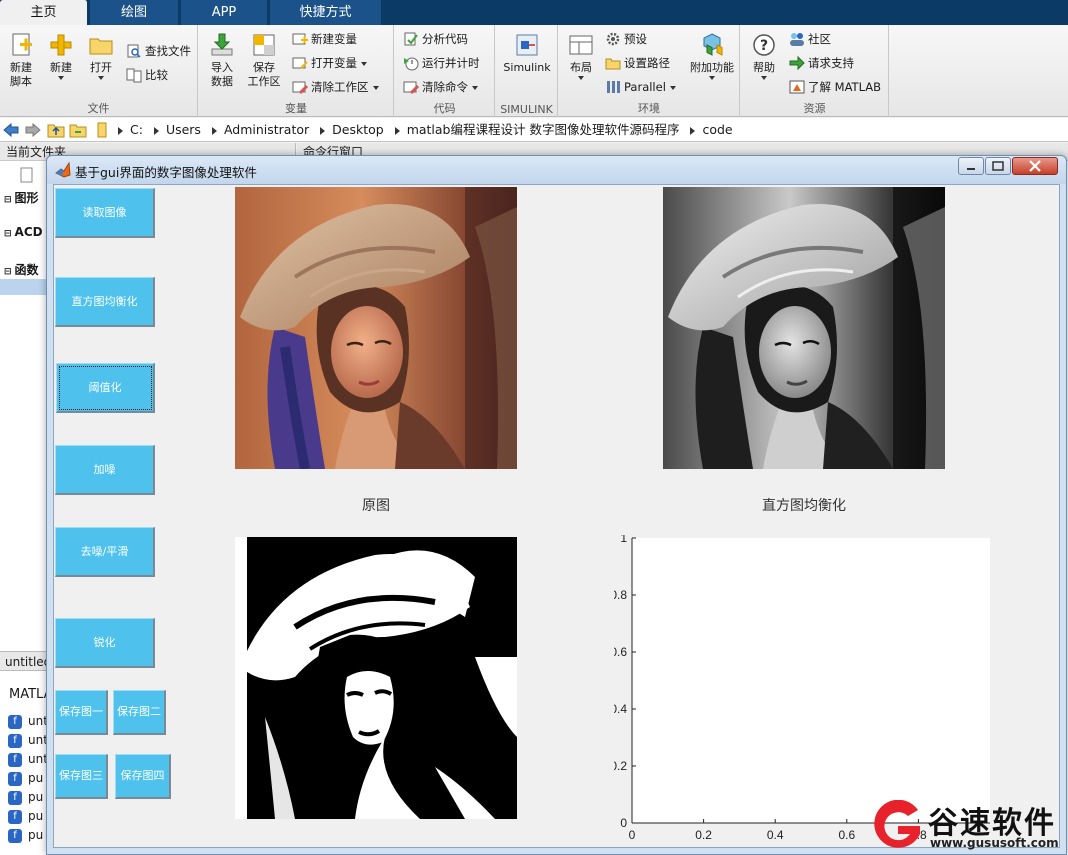 The image size is (1068, 855). What do you see at coordinates (620, 709) in the screenshot?
I see `y-tick-label: 0.4` at bounding box center [620, 709].